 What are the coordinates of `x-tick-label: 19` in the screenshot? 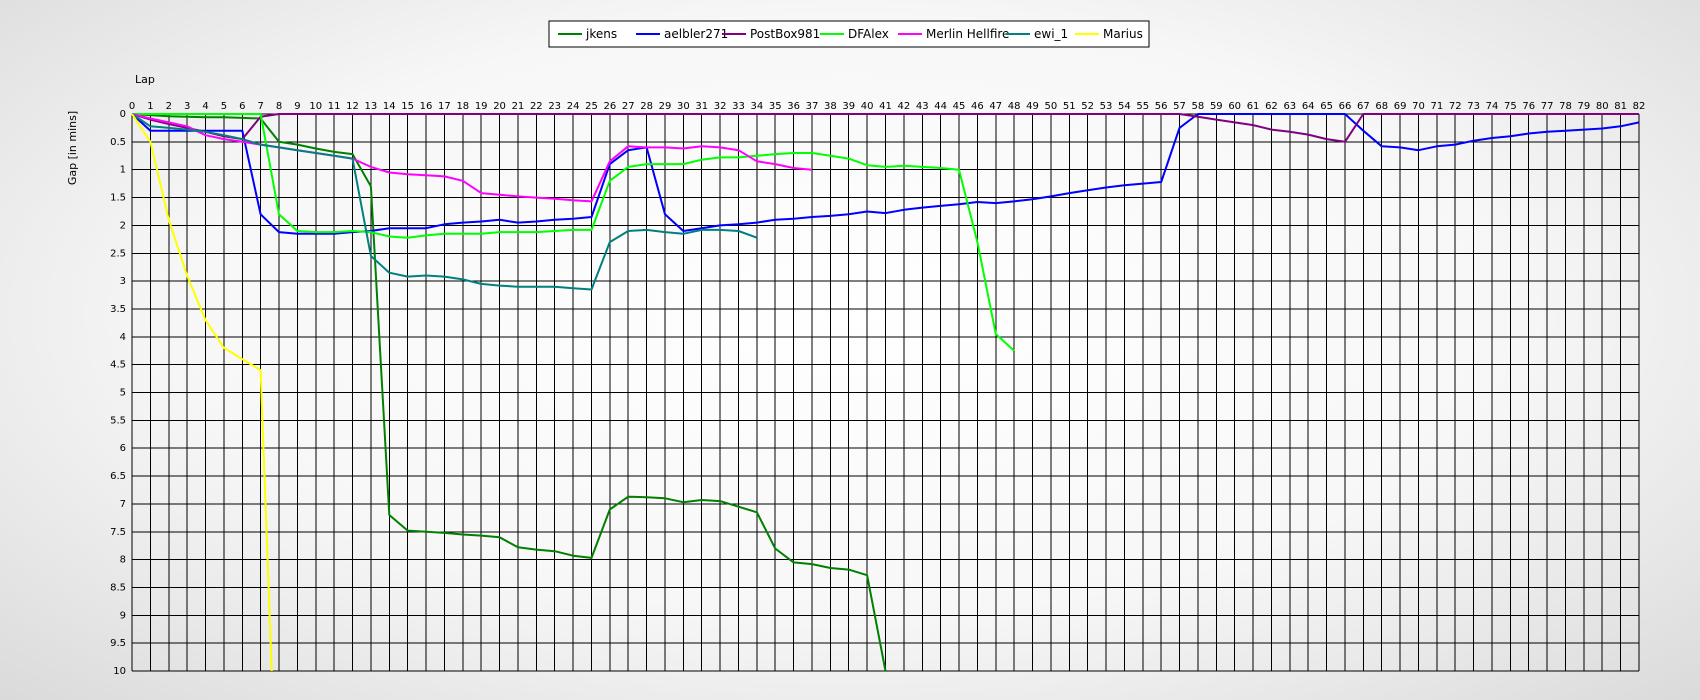 It's located at (481, 106).